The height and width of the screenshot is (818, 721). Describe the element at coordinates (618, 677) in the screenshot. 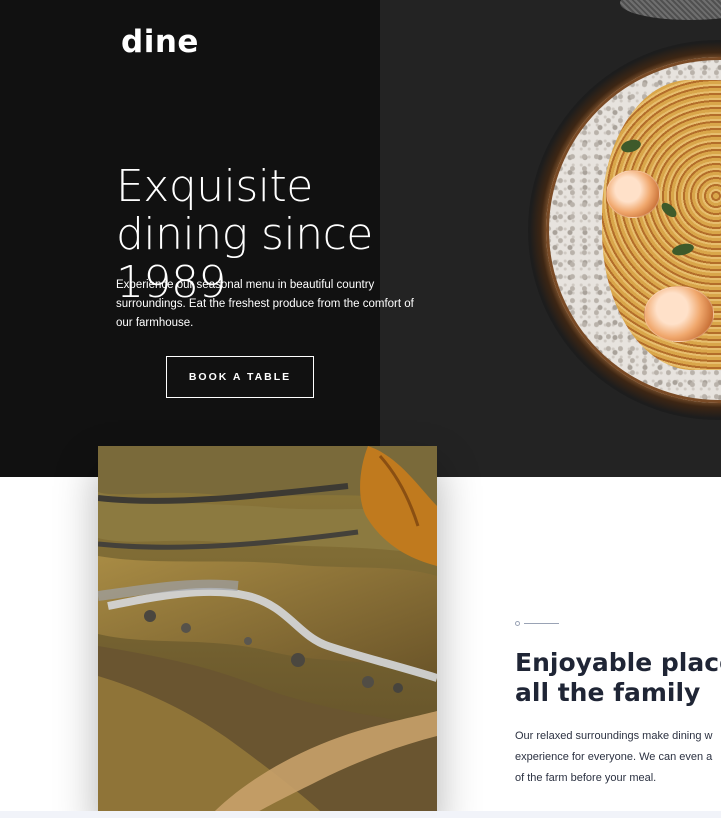

I see `feature-title: Enjoyable place all the family` at that location.